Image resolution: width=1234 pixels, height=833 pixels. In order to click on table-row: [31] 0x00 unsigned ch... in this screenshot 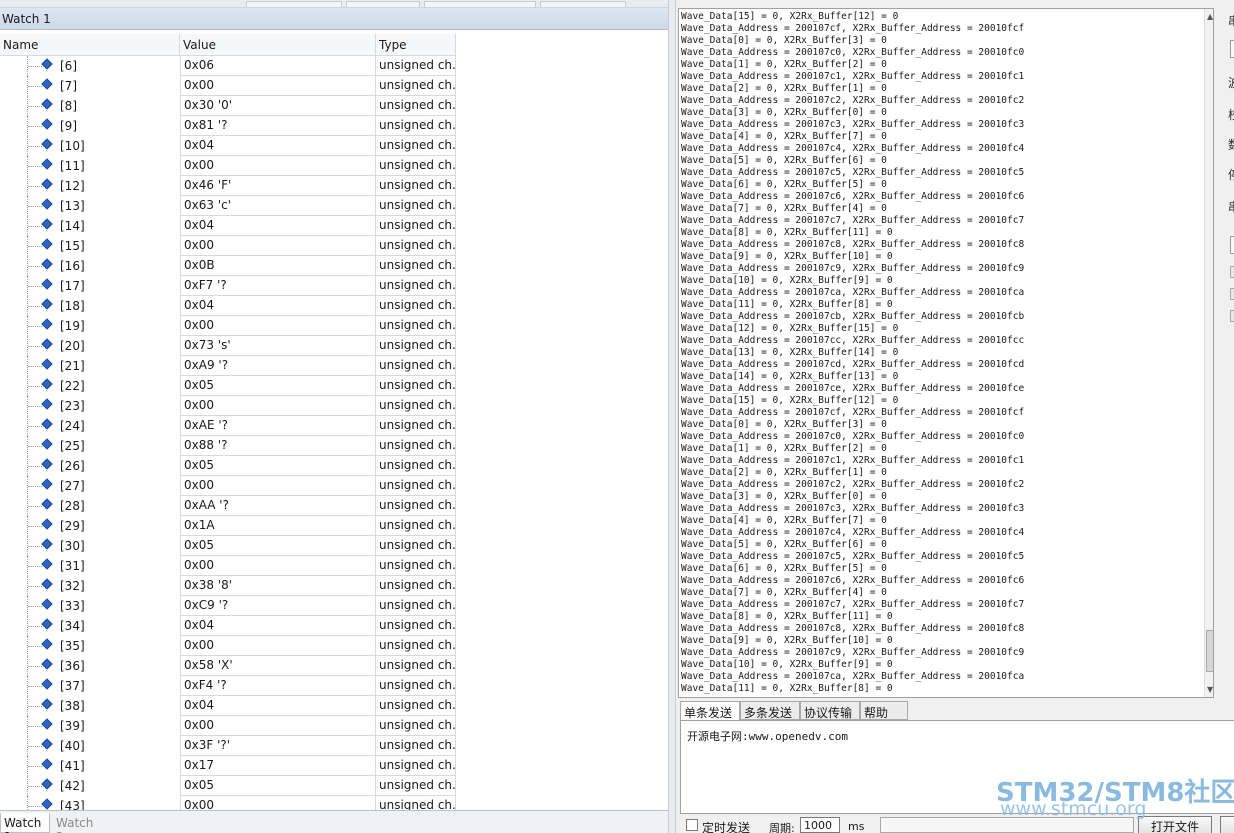, I will do `click(228, 566)`.